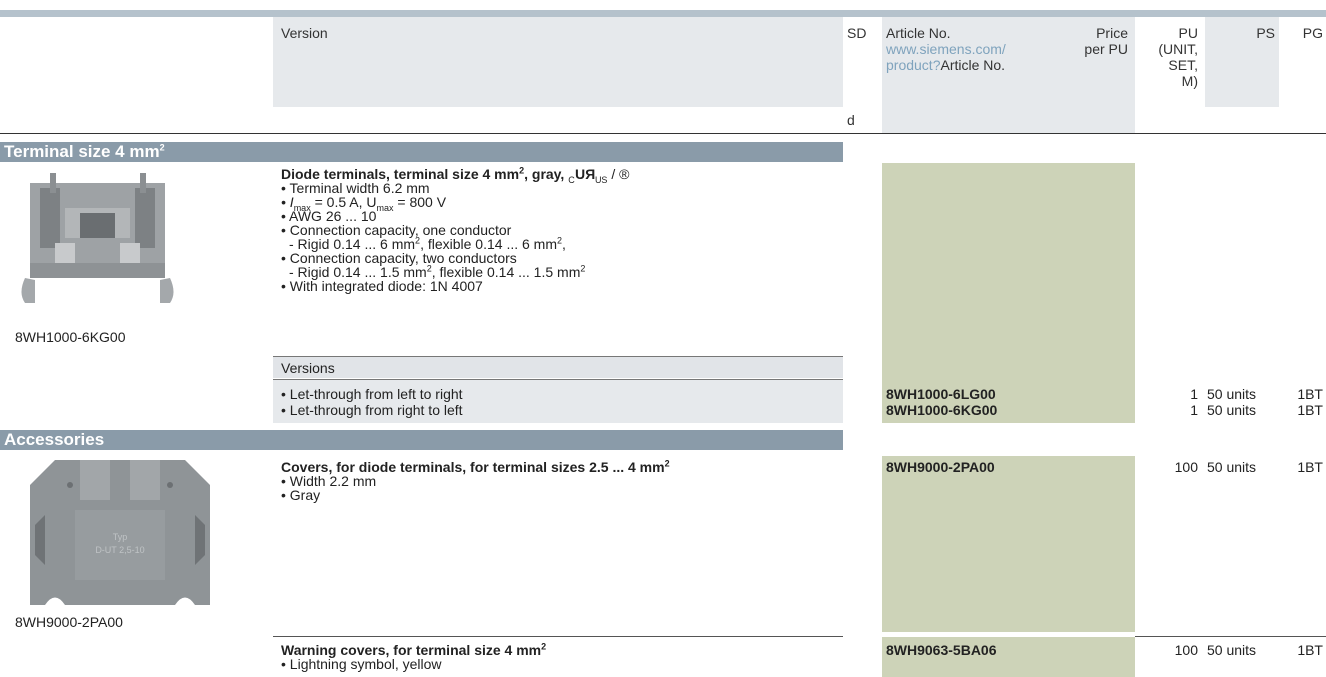 This screenshot has width=1326, height=677. What do you see at coordinates (355, 188) in the screenshot?
I see `diode-bullet-1: • Terminal width 6.2 mm` at bounding box center [355, 188].